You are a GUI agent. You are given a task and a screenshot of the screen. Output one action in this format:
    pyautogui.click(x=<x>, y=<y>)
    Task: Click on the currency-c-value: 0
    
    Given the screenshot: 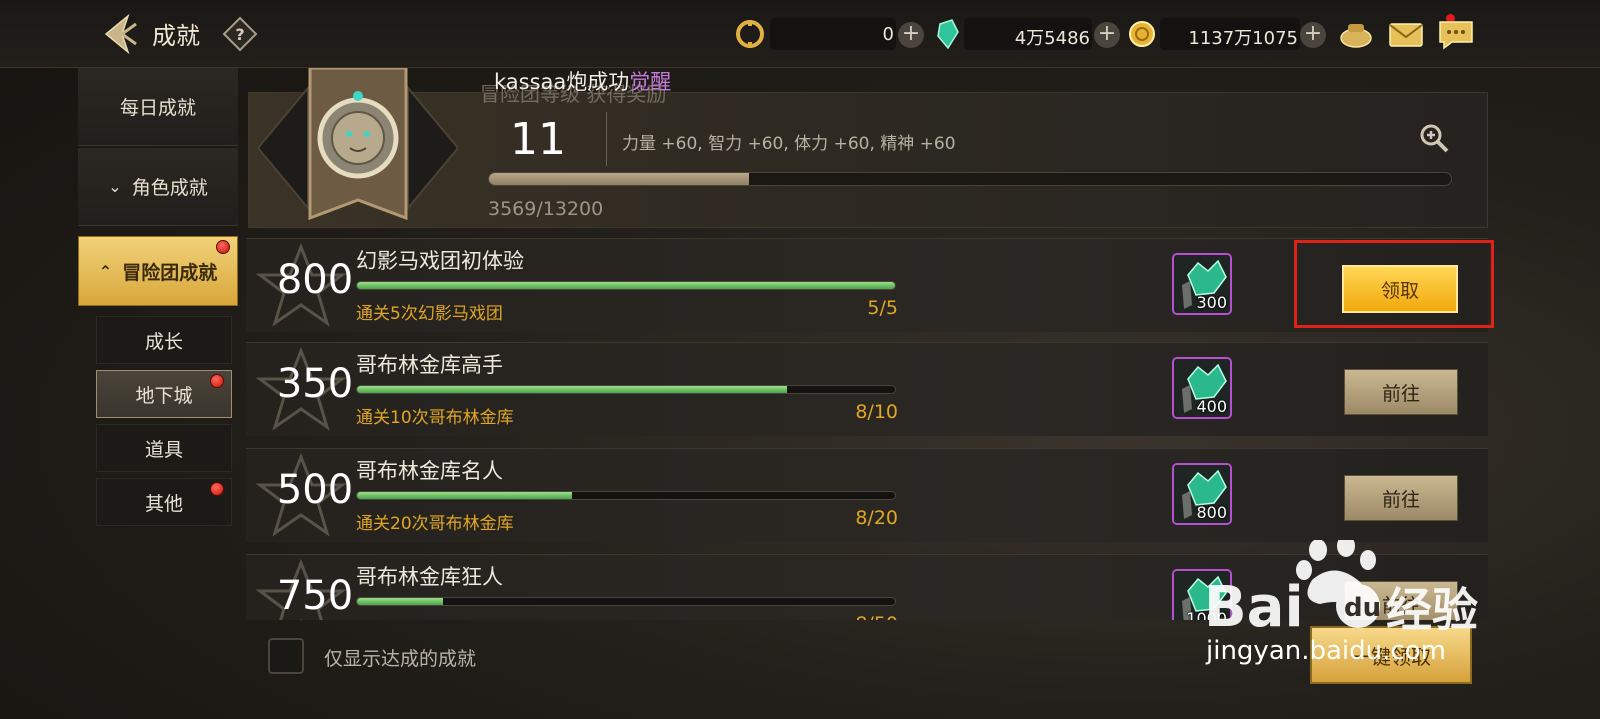 What is the action you would take?
    pyautogui.click(x=888, y=34)
    